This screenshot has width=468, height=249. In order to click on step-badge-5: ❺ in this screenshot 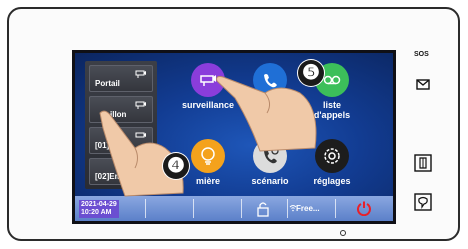, I will do `click(311, 73)`.